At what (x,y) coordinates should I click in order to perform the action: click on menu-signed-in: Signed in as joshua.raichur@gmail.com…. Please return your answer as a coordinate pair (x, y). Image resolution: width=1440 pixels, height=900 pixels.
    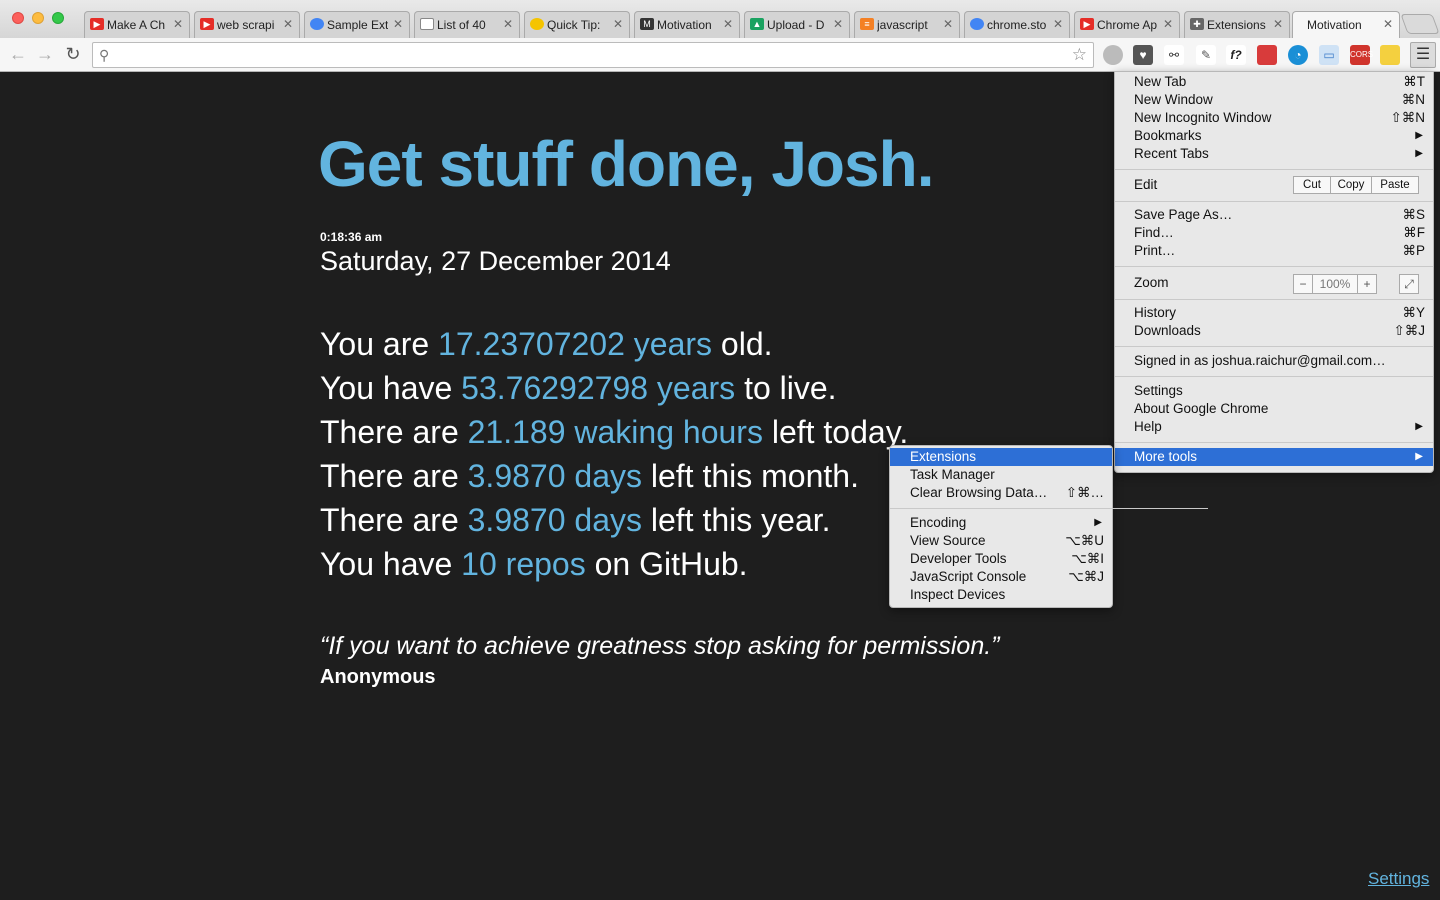
    Looking at the image, I should click on (1274, 361).